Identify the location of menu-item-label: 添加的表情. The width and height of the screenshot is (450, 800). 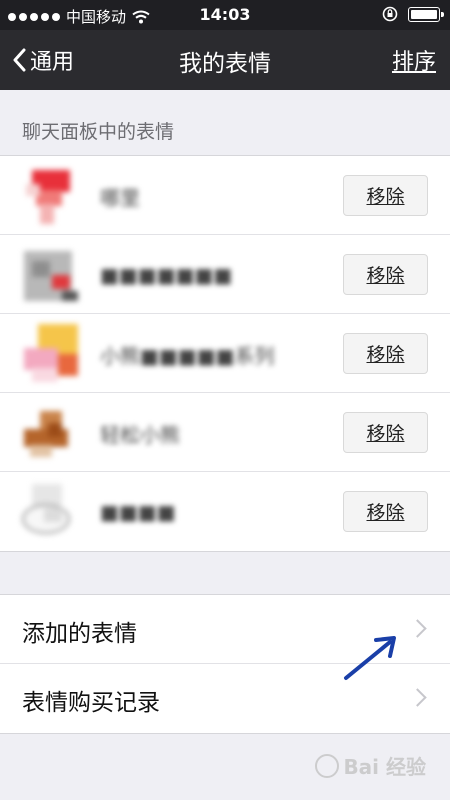
(79, 634).